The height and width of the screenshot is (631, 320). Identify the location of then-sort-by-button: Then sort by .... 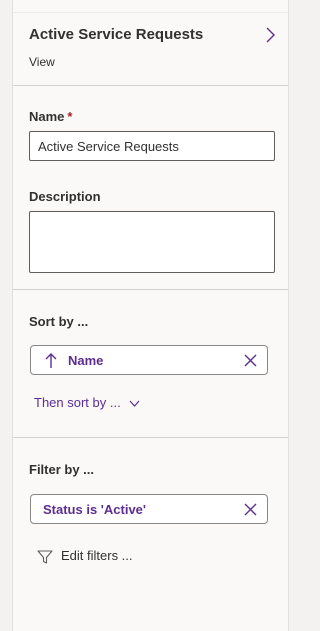
(87, 402).